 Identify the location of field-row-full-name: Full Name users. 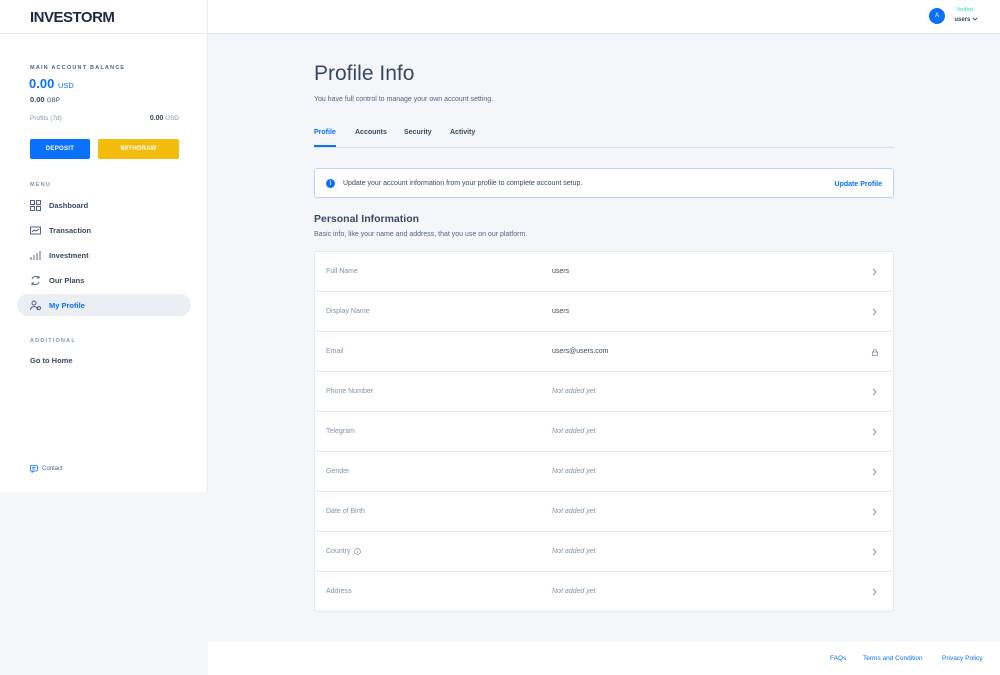
(604, 272).